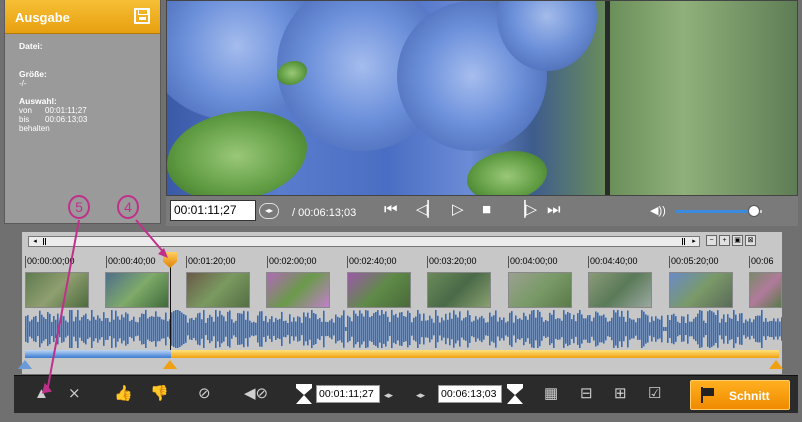 Image resolution: width=802 pixels, height=422 pixels. I want to click on step-forward-icon: ▕▷, so click(525, 210).